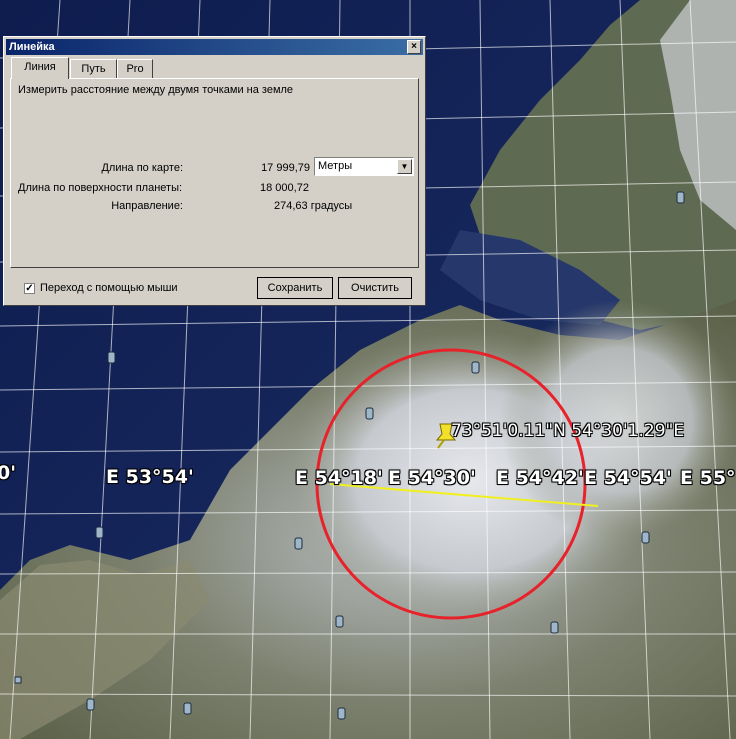 The height and width of the screenshot is (739, 736). What do you see at coordinates (375, 288) in the screenshot?
I see `clear-button: Очистить` at bounding box center [375, 288].